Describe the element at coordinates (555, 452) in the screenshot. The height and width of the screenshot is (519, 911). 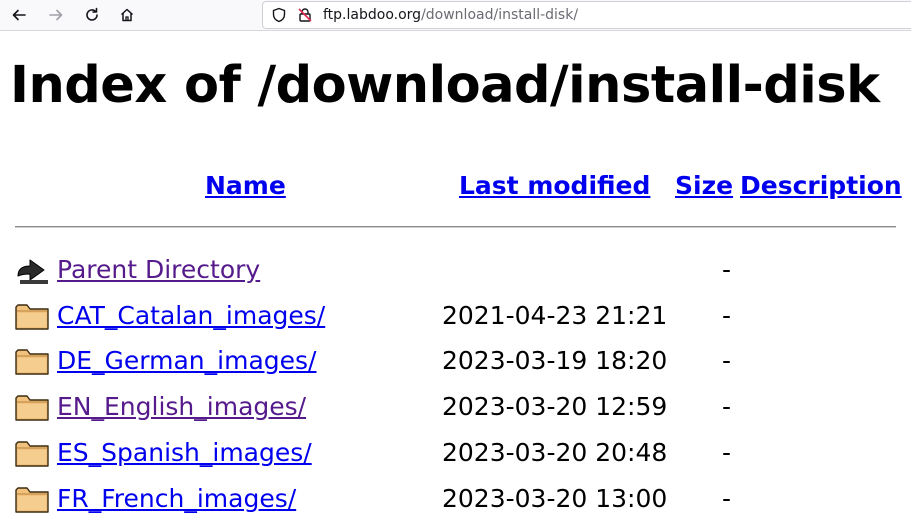
I see `entry-last-modified: 2023-03-20 20:48` at that location.